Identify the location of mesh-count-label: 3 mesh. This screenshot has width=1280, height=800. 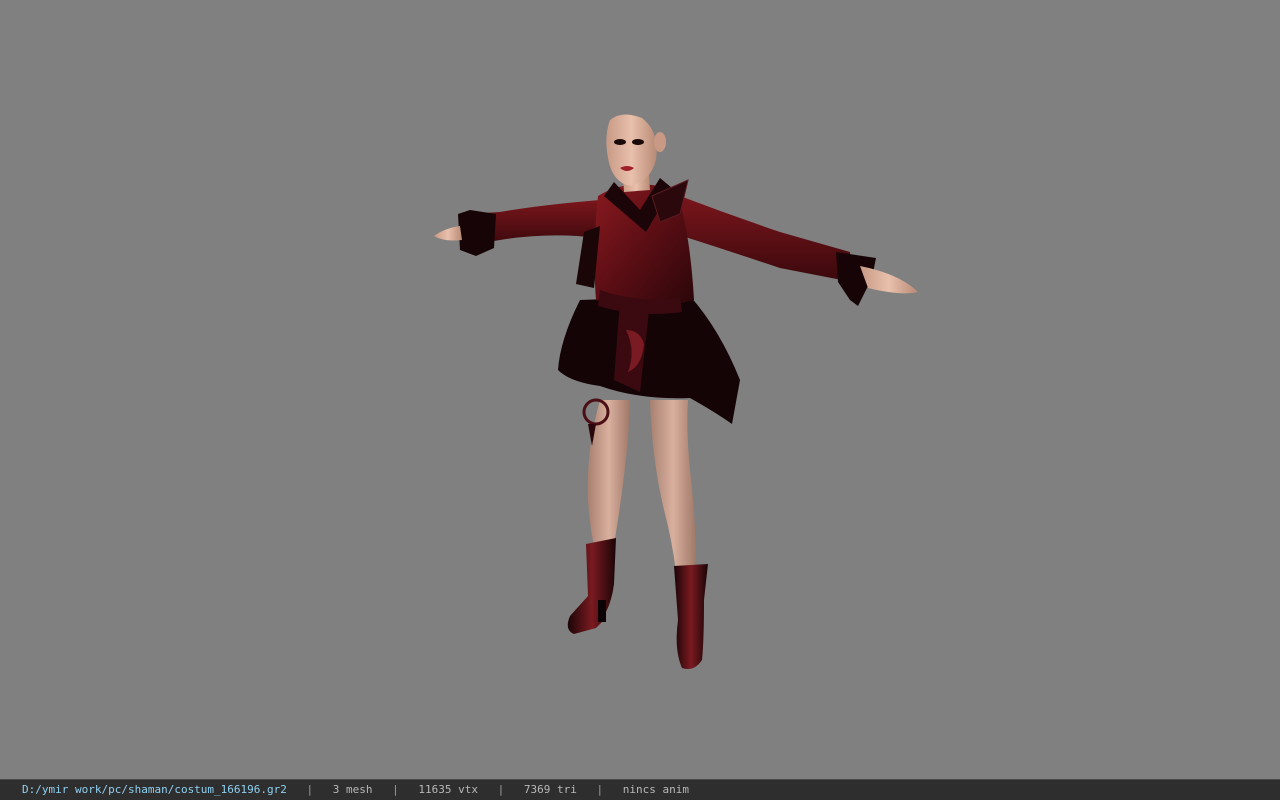
(352, 789).